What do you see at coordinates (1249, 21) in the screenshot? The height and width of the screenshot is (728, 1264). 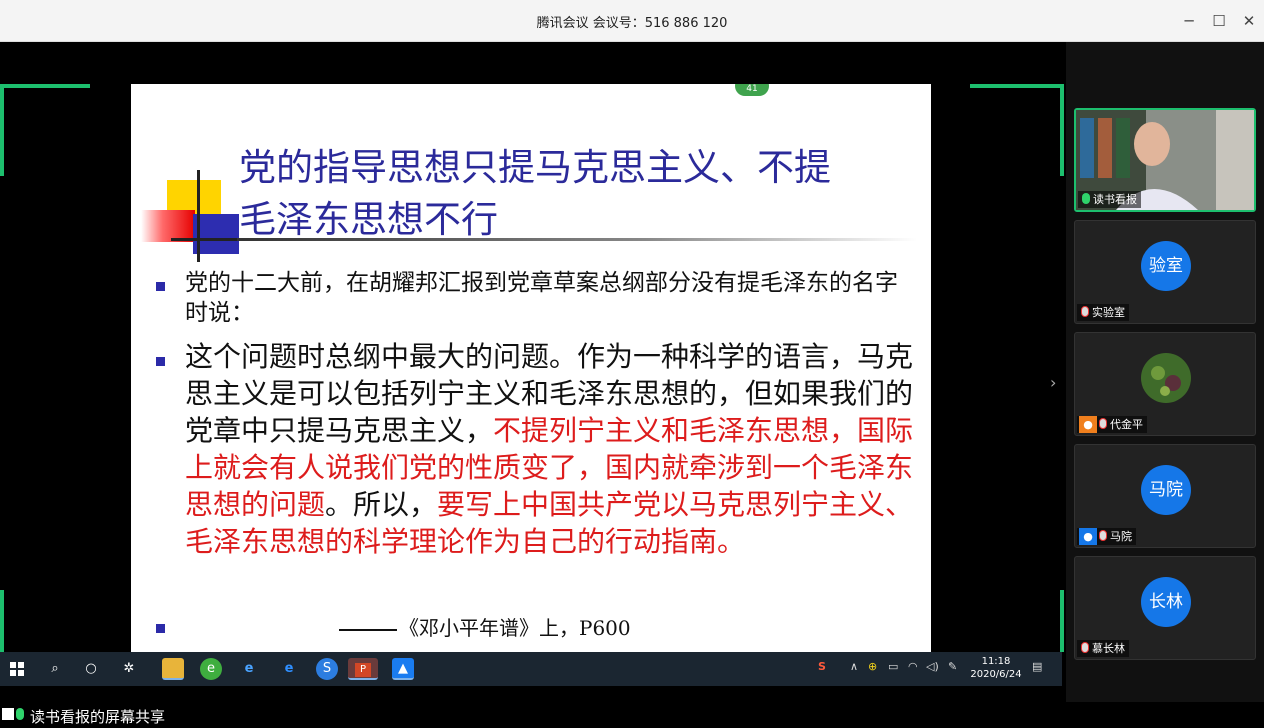 I see `close-button: ✕` at bounding box center [1249, 21].